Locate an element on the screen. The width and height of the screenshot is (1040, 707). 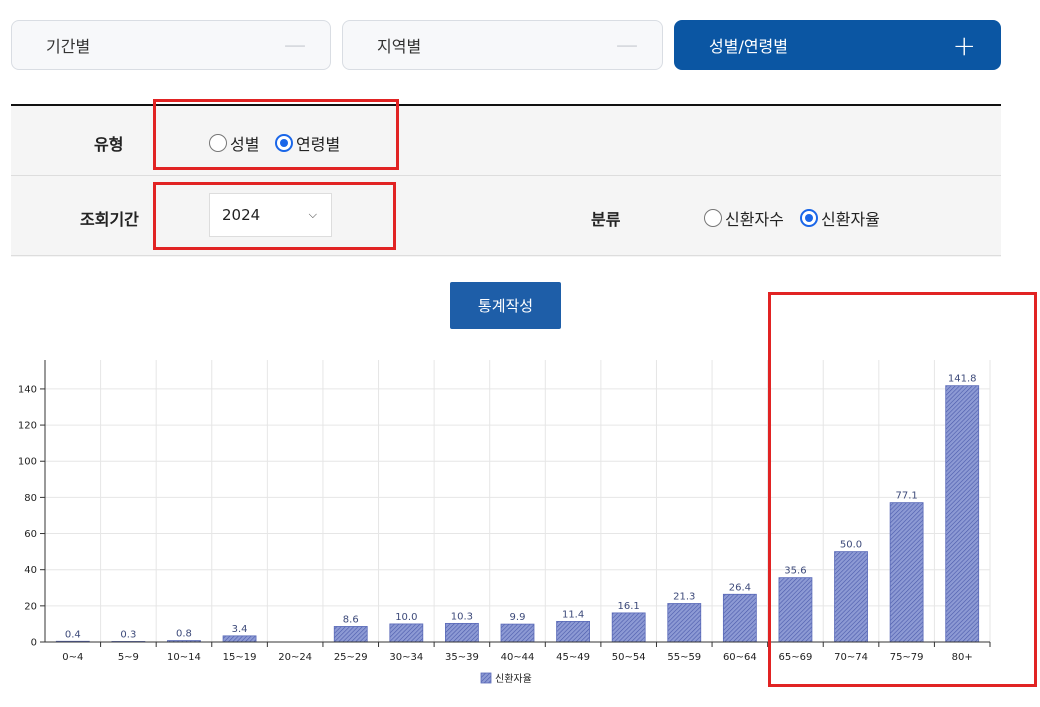
data-label: 26.4 is located at coordinates (740, 587).